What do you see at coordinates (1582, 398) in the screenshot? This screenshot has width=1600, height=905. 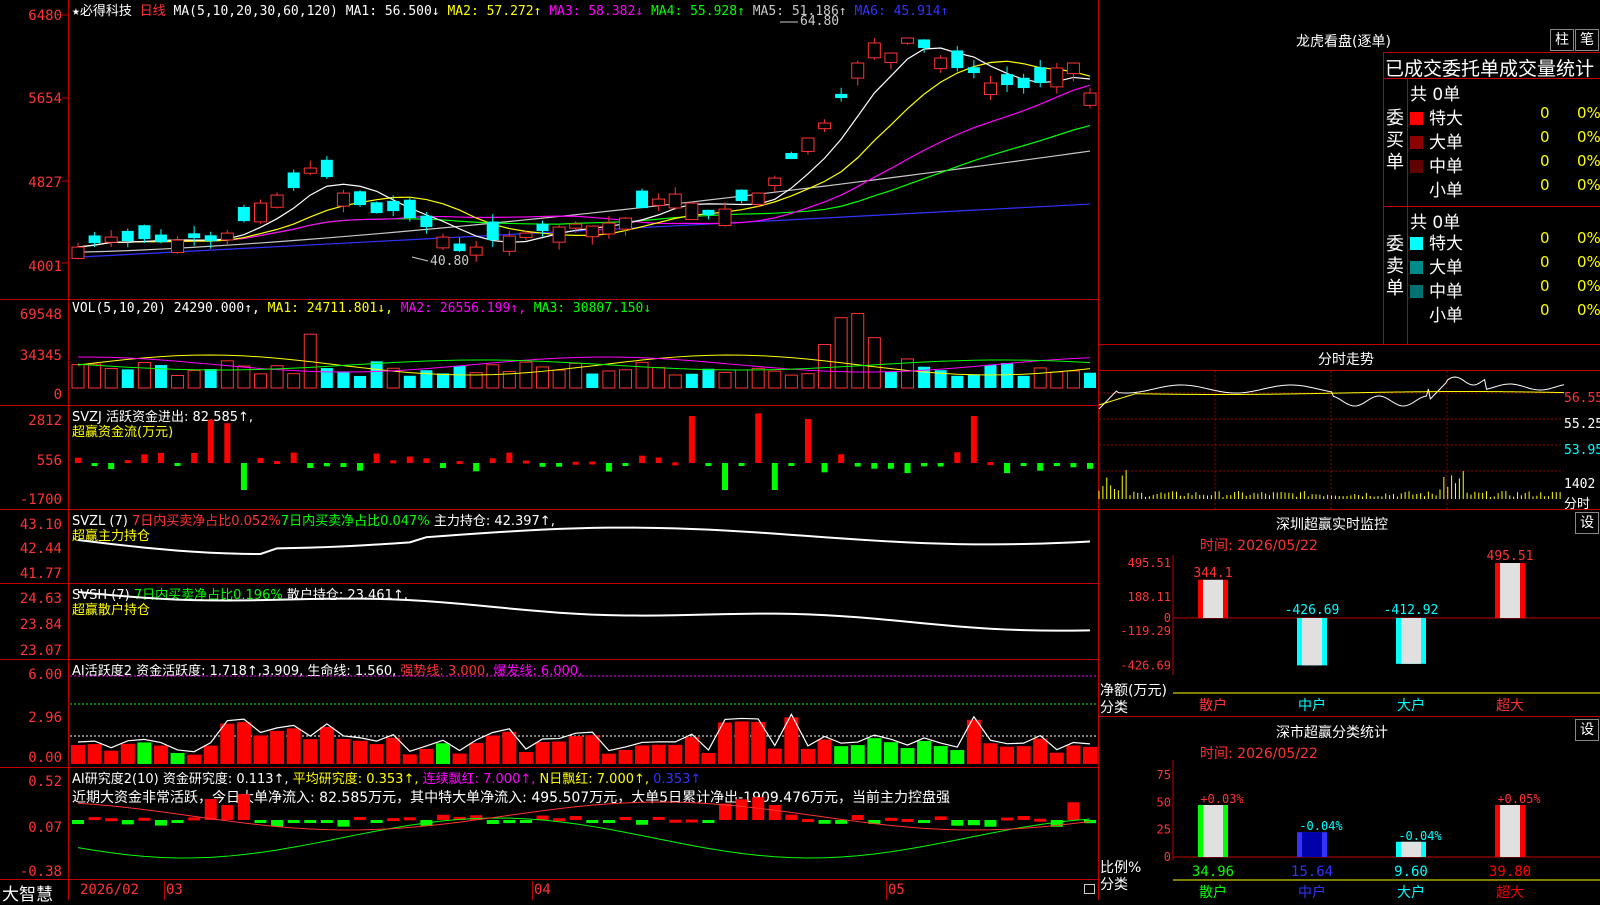 I see `intraday-axis-label: 56.55` at bounding box center [1582, 398].